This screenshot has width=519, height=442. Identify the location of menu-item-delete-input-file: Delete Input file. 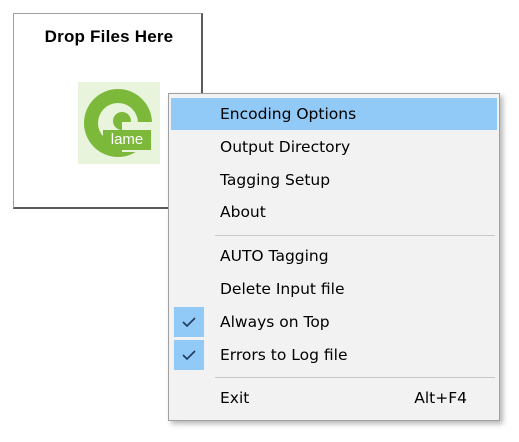
(334, 289).